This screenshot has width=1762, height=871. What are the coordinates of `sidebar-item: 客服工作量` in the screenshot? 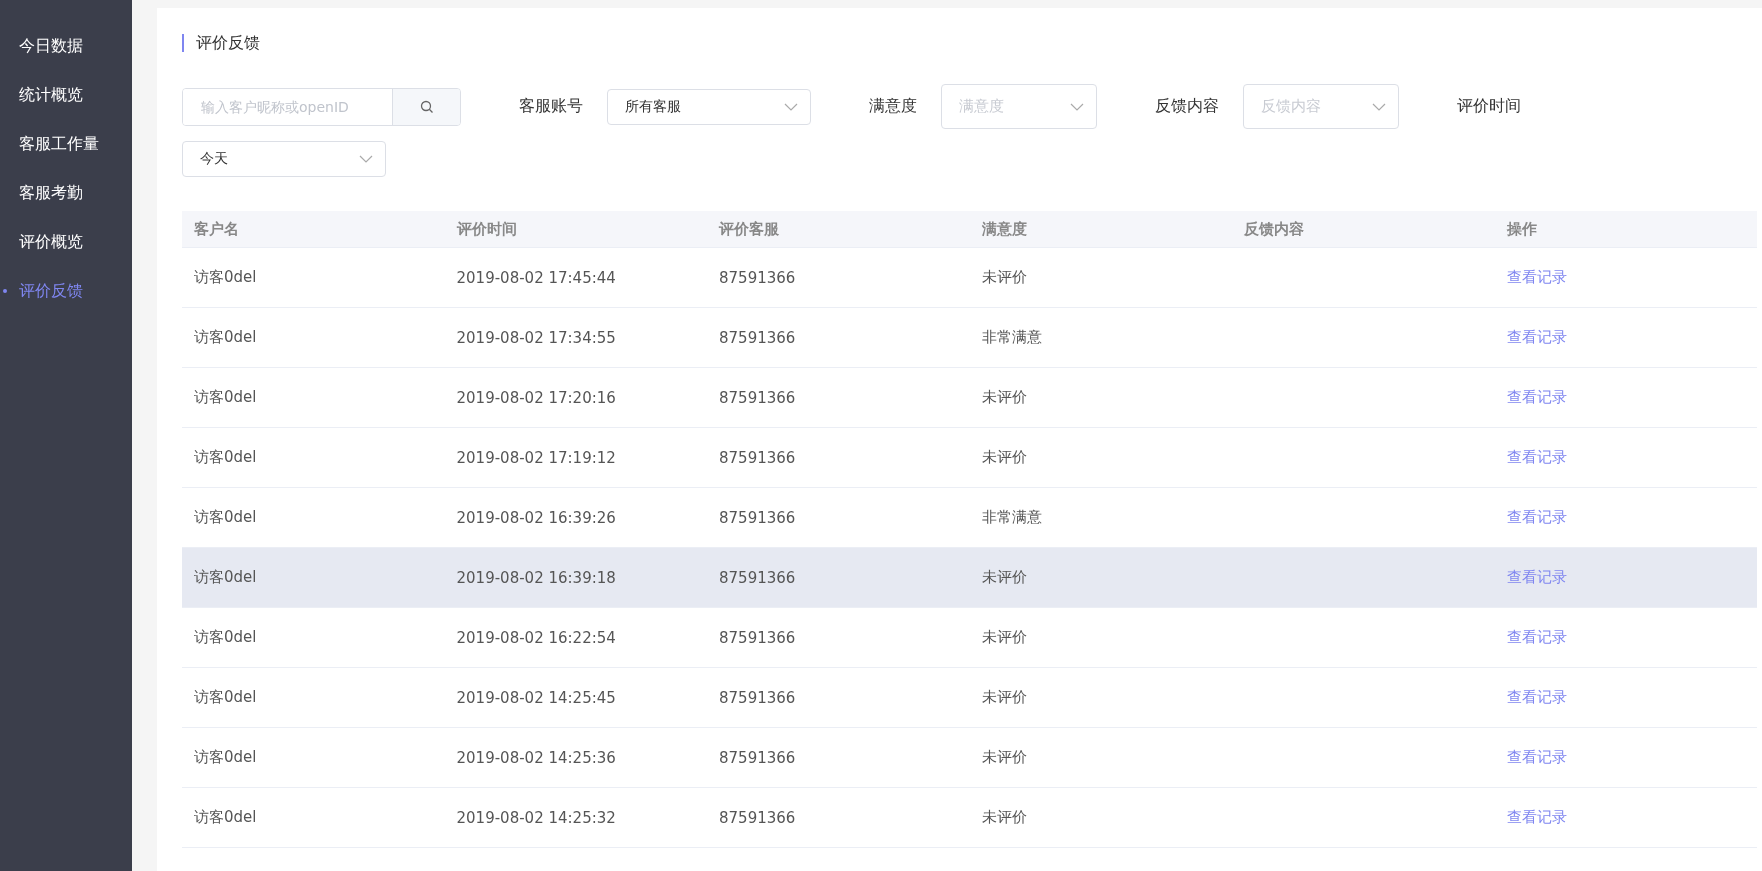 It's located at (66, 152).